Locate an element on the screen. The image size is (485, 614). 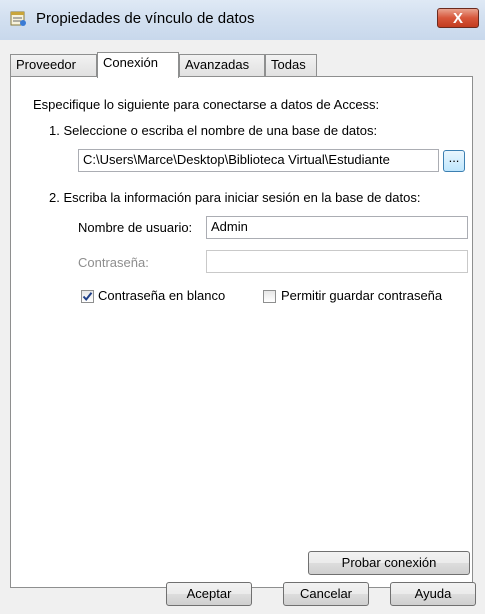
blank-password-label: Contraseña en blanco is located at coordinates (161, 295).